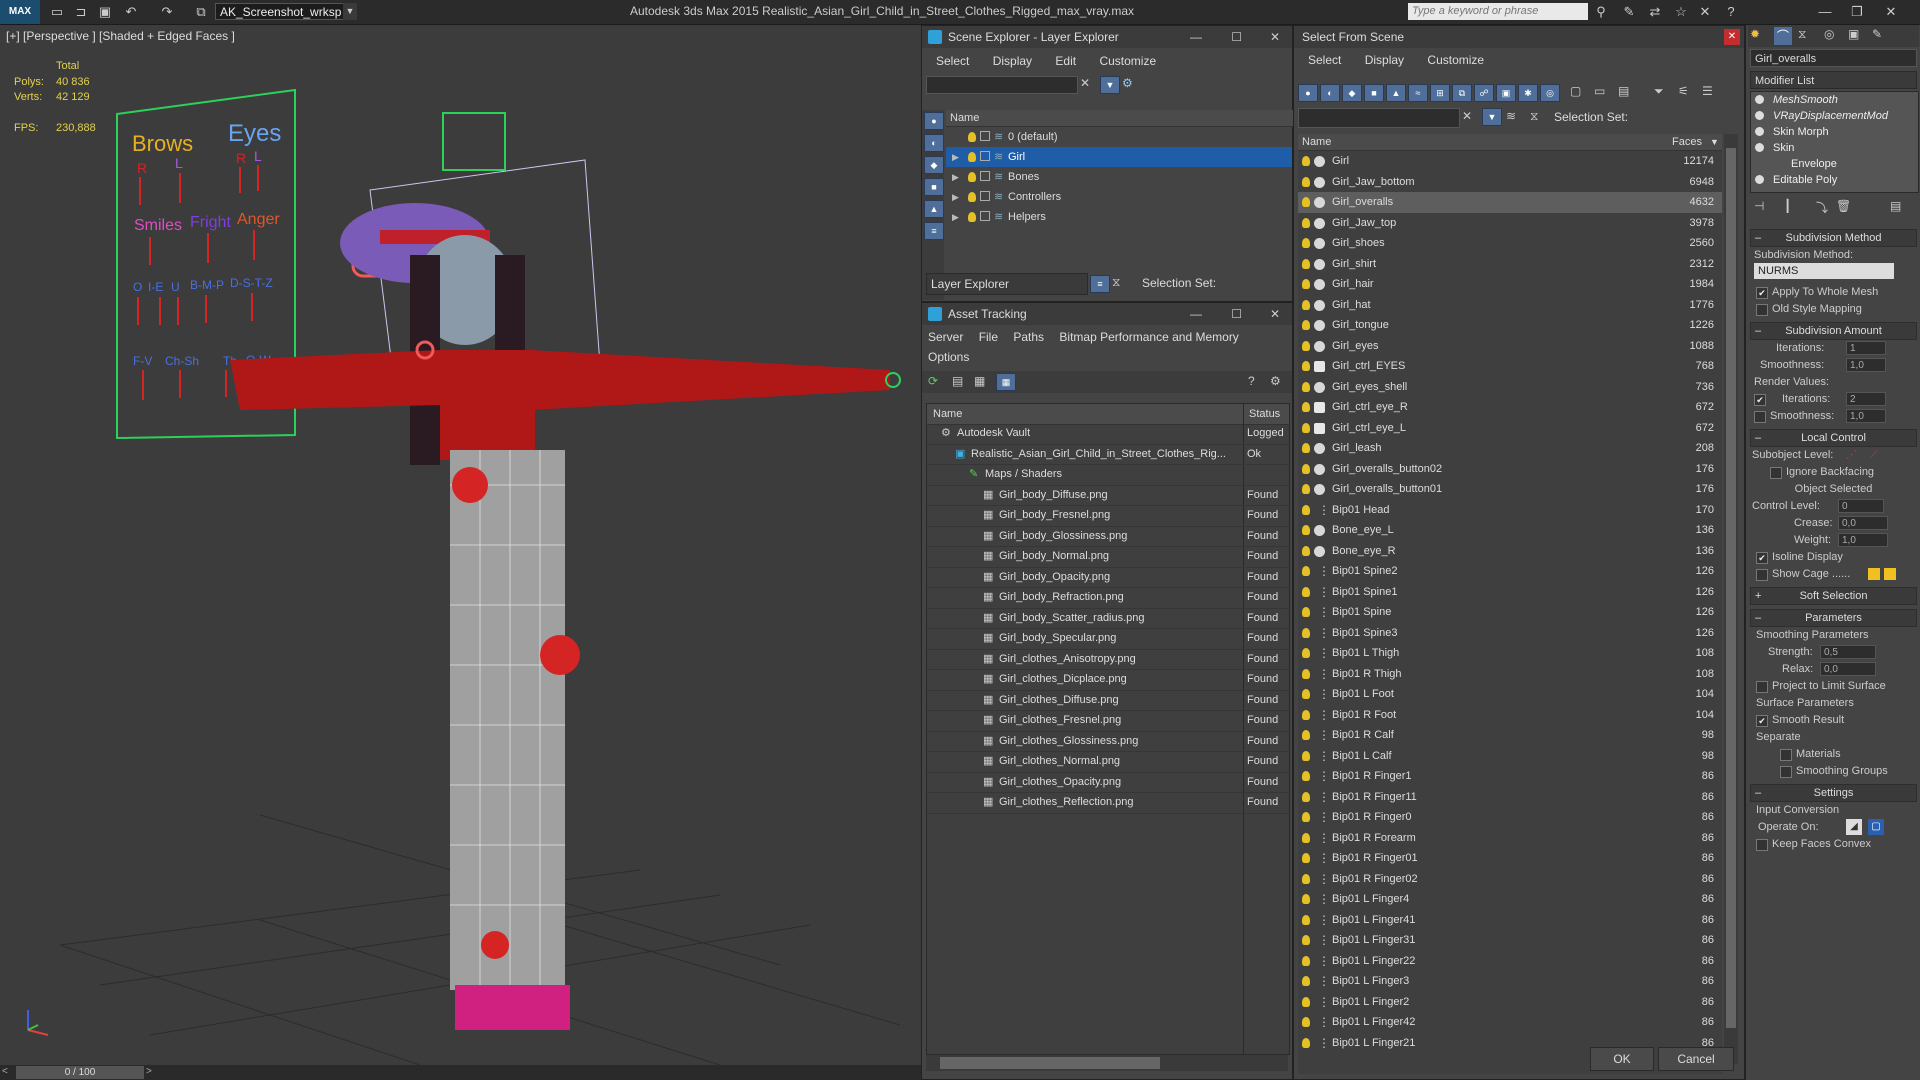  Describe the element at coordinates (1834, 100) in the screenshot. I see `modifier-stack-item: MeshSmooth` at that location.